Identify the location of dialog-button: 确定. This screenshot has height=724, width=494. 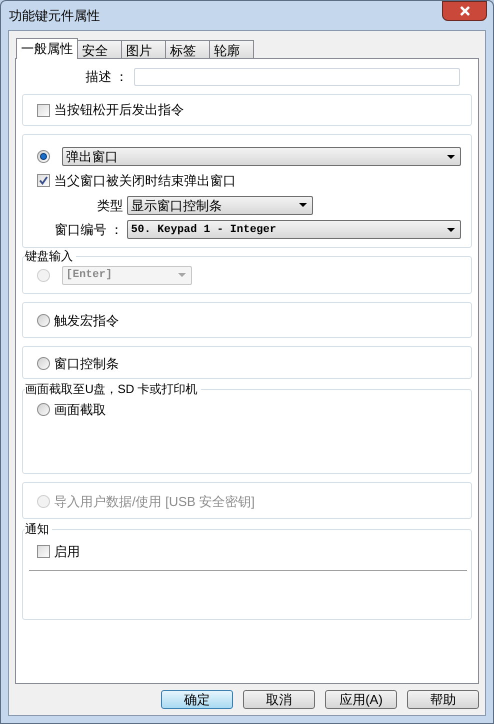
(197, 699).